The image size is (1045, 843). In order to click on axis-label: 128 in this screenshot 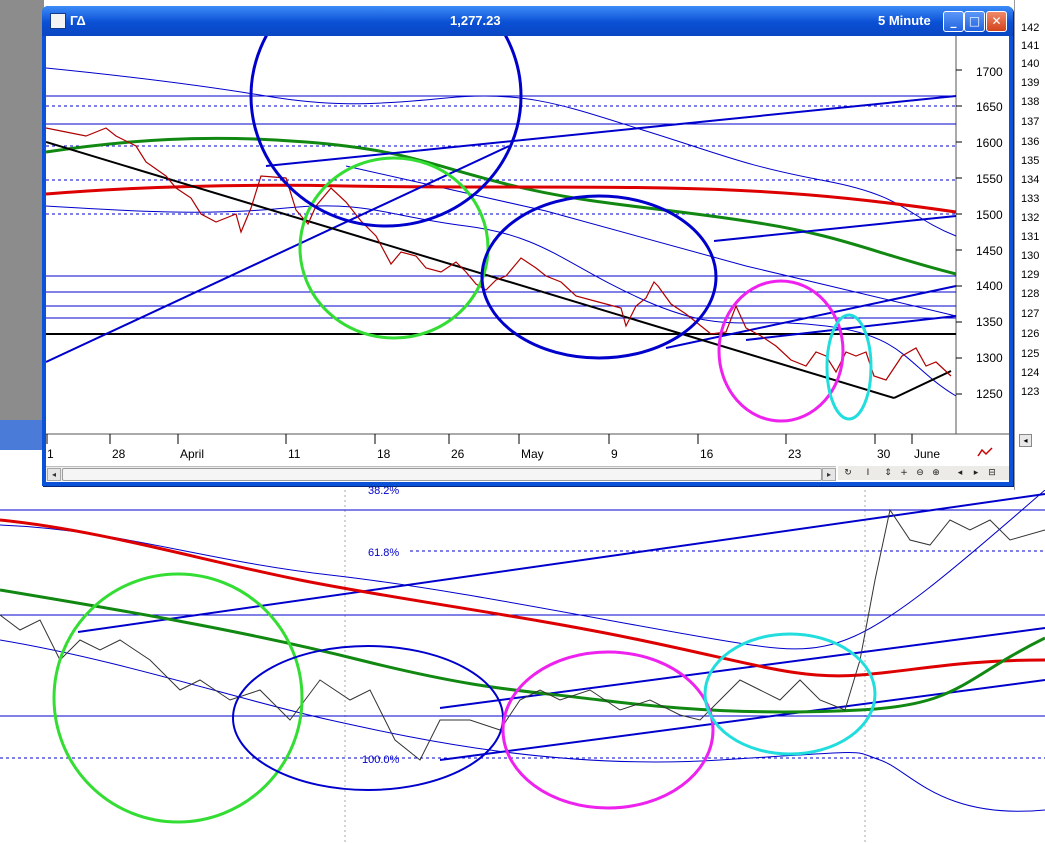, I will do `click(1030, 294)`.